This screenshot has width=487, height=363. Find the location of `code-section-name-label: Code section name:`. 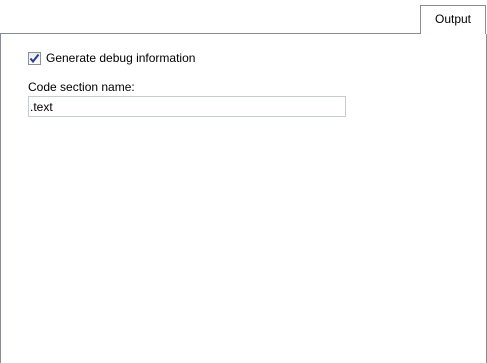

code-section-name-label: Code section name: is located at coordinates (81, 87).